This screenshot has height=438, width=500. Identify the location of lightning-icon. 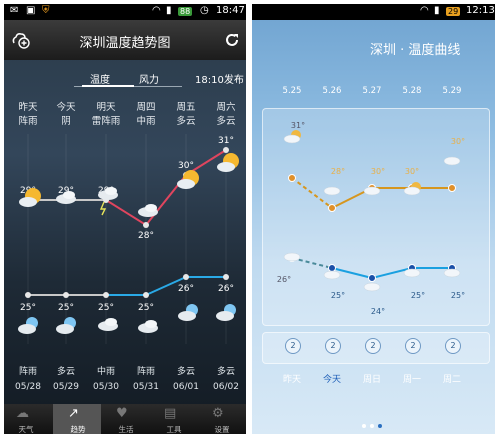
(103, 208).